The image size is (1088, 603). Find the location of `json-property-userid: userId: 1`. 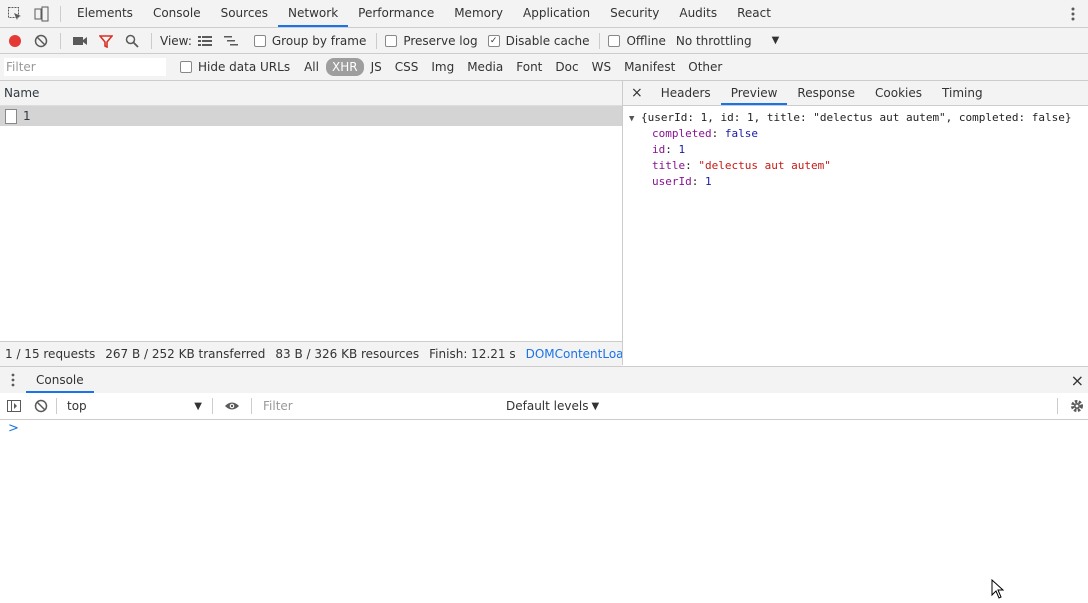

json-property-userid: userId: 1 is located at coordinates (682, 181).